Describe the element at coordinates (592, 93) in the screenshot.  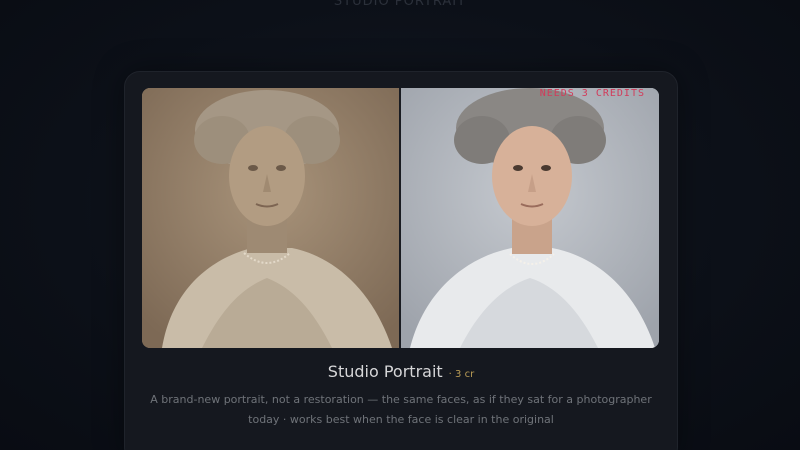
I see `credits-badge: NEEDS 3 CREDITS` at that location.